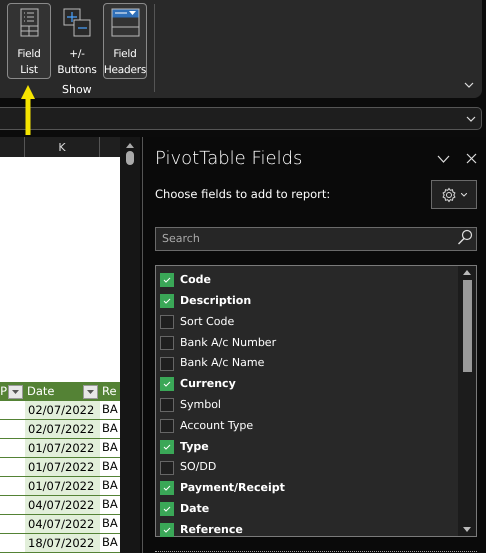  I want to click on field-label: Type, so click(194, 447).